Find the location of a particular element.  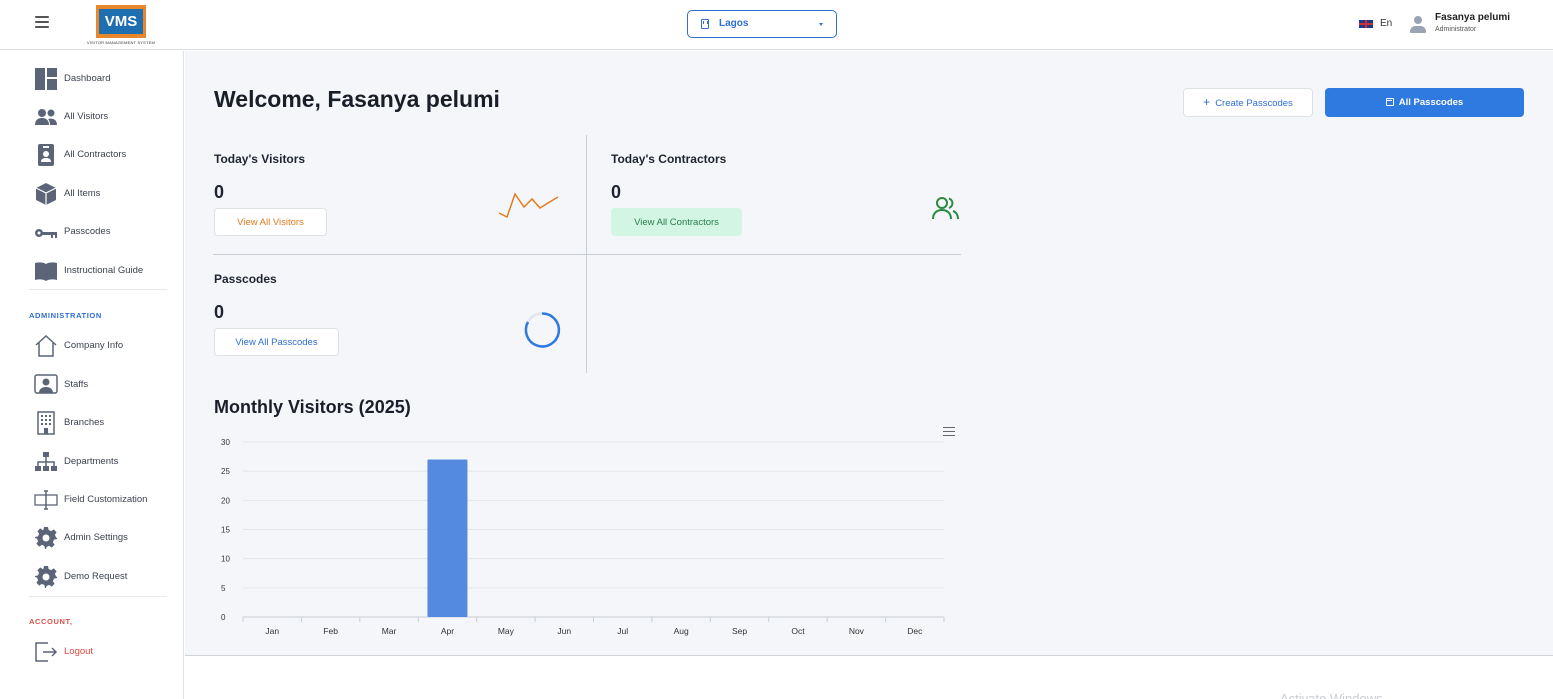

vms-logo: VMS VISITOR MANAGEMENT SYSTEM is located at coordinates (121, 25).